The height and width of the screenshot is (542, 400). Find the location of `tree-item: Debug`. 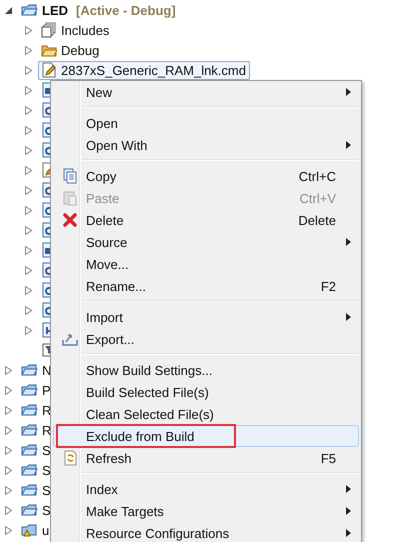

tree-item: Debug is located at coordinates (71, 50).